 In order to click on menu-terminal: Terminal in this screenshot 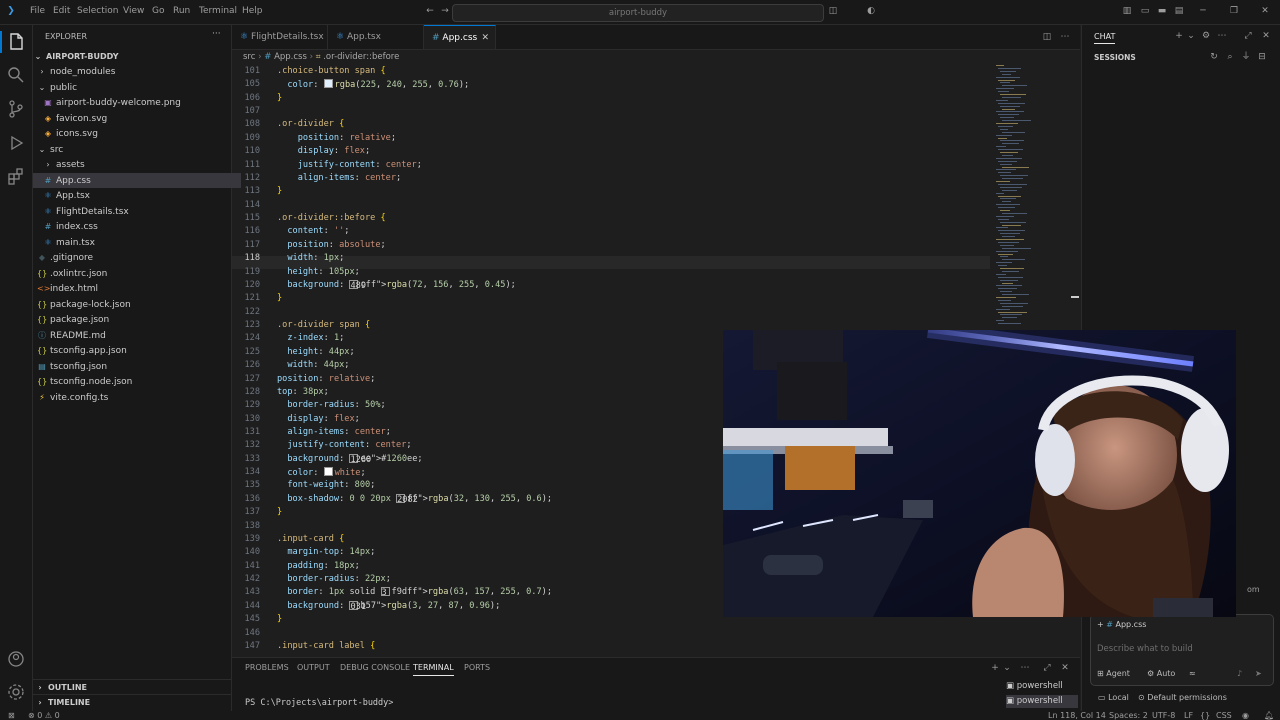, I will do `click(218, 11)`.